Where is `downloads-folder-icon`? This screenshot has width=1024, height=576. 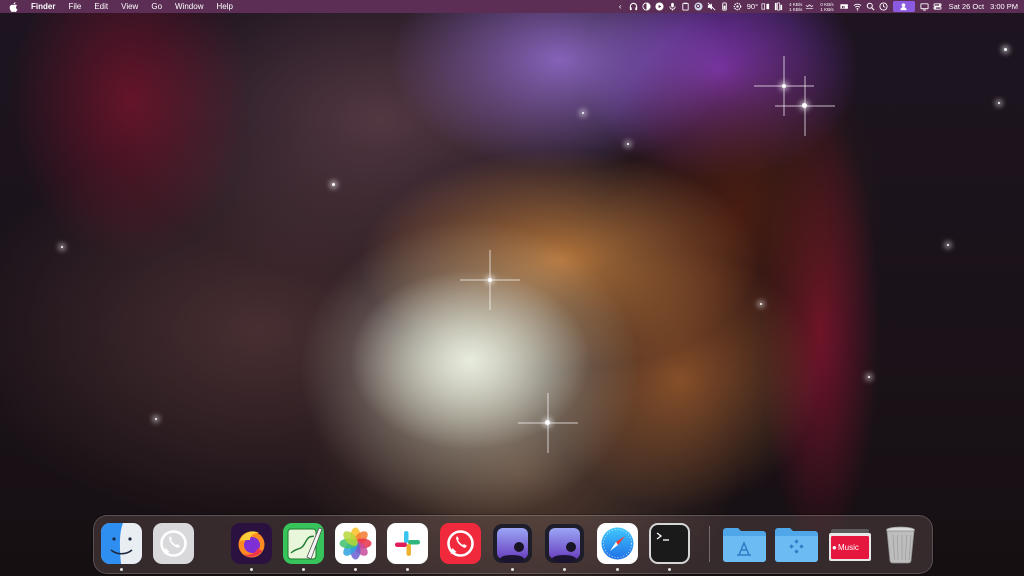 downloads-folder-icon is located at coordinates (796, 545).